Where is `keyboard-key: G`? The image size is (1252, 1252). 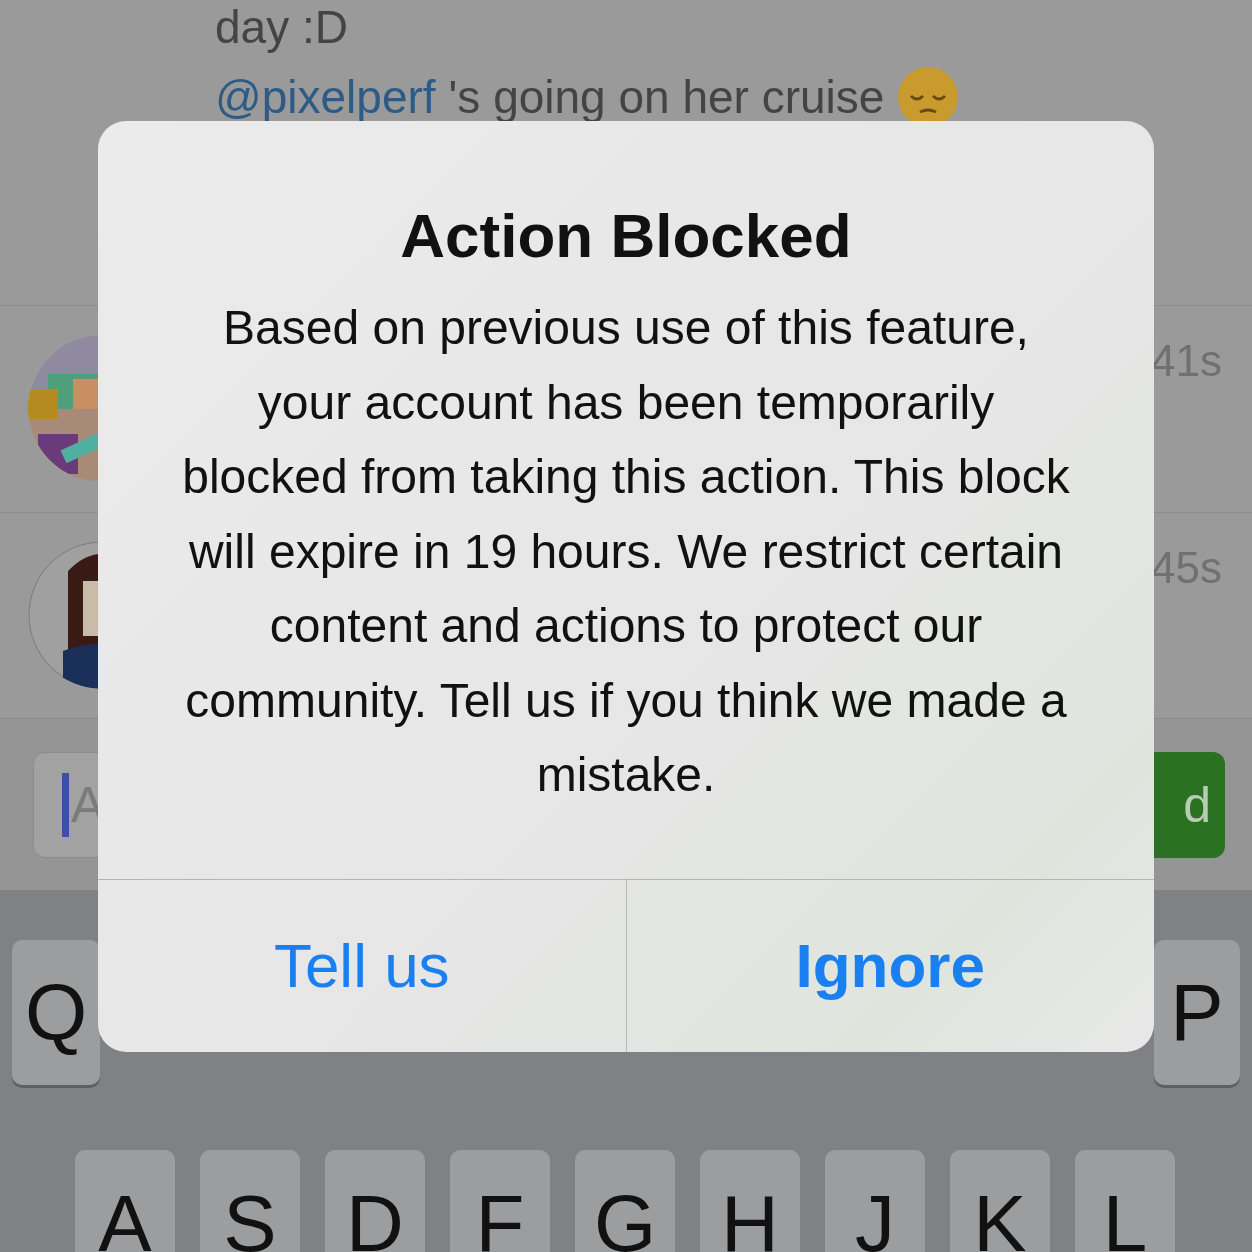 keyboard-key: G is located at coordinates (625, 1201).